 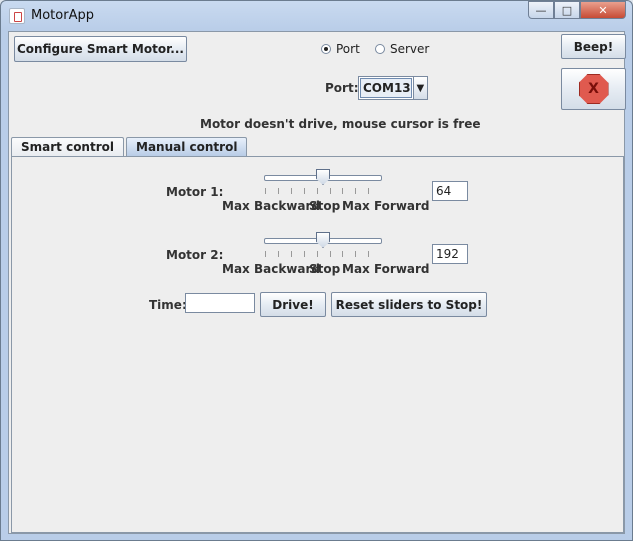 I want to click on beep-button: Beep!, so click(x=593, y=46).